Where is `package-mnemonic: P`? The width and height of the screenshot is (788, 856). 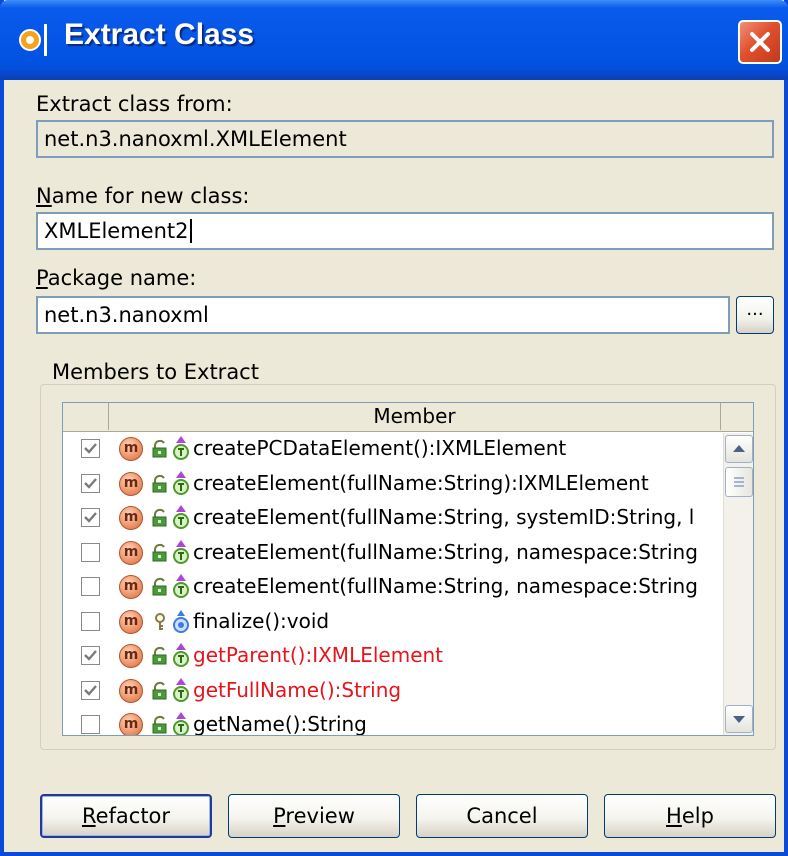
package-mnemonic: P is located at coordinates (42, 278).